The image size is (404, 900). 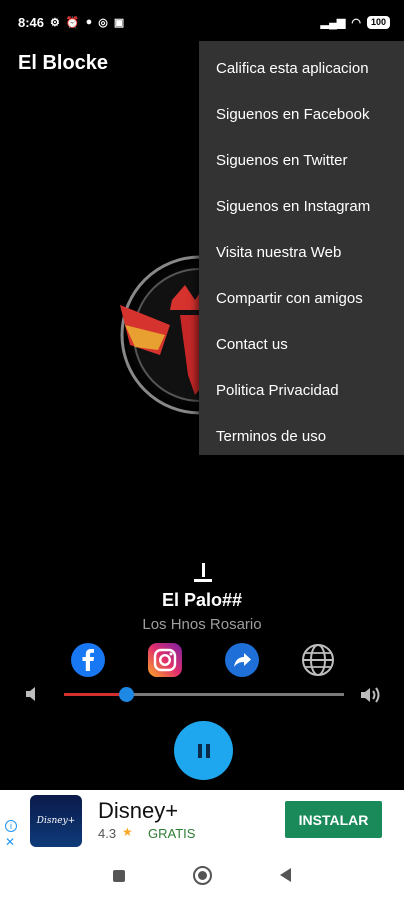 What do you see at coordinates (107, 833) in the screenshot?
I see `ad-rating: 4.3` at bounding box center [107, 833].